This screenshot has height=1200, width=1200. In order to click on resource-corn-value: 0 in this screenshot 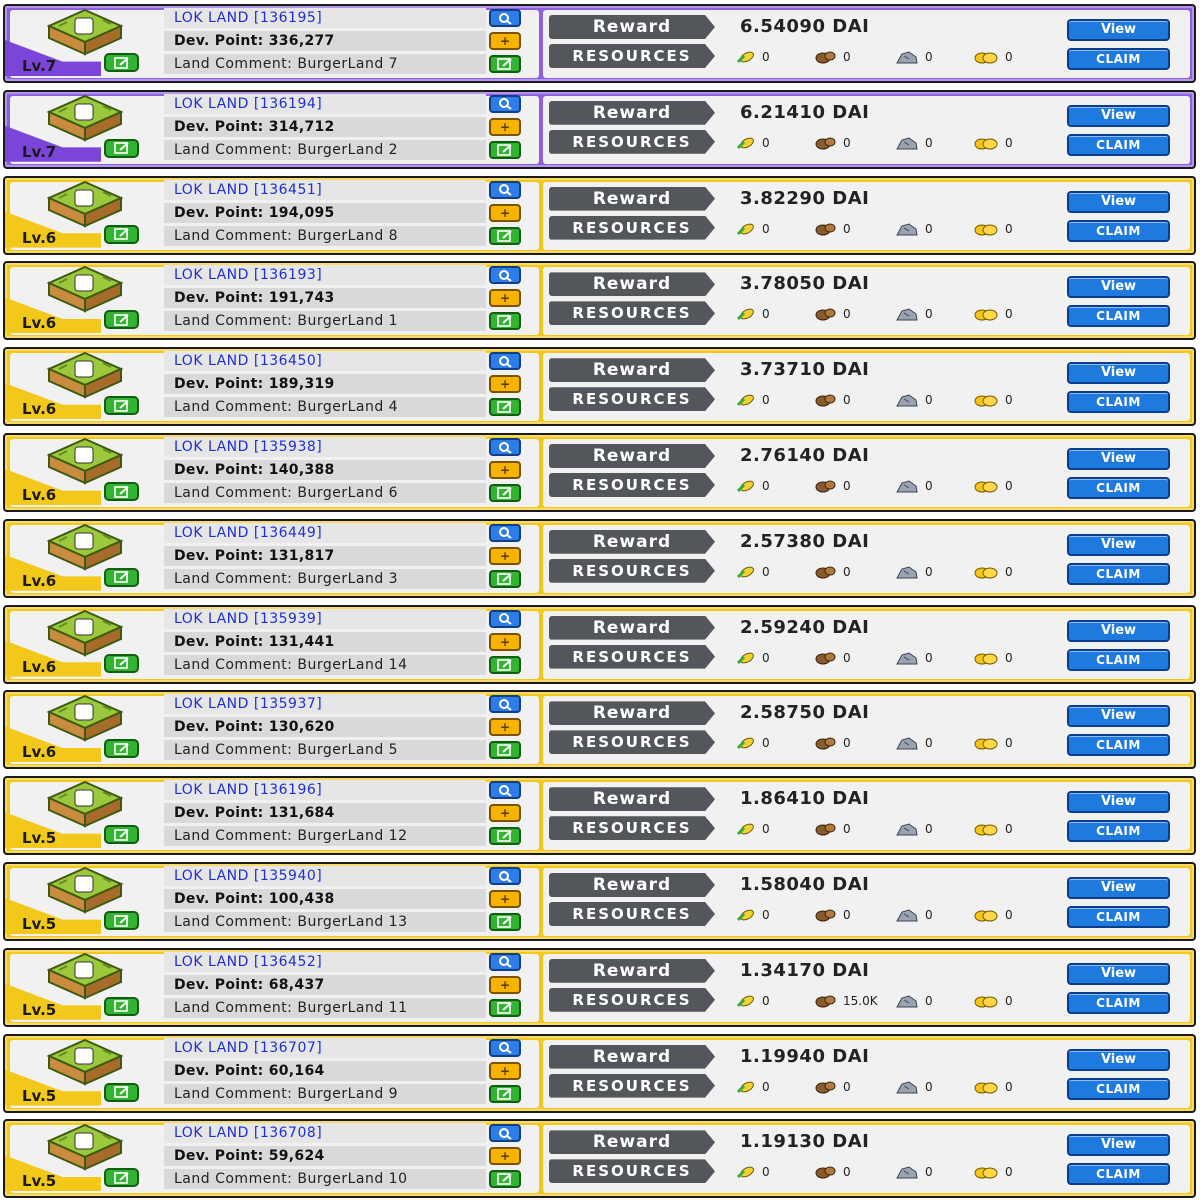, I will do `click(766, 915)`.